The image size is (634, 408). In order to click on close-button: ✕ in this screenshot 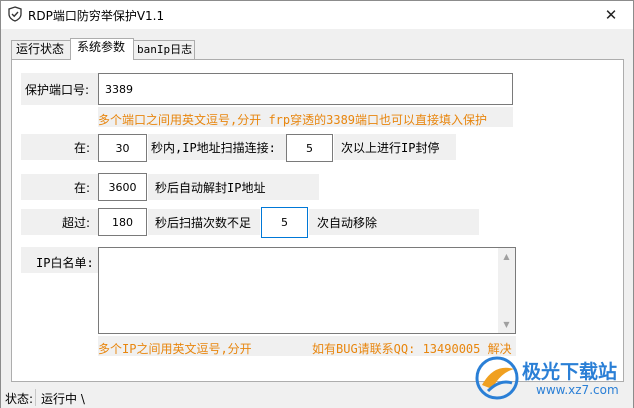, I will do `click(611, 15)`.